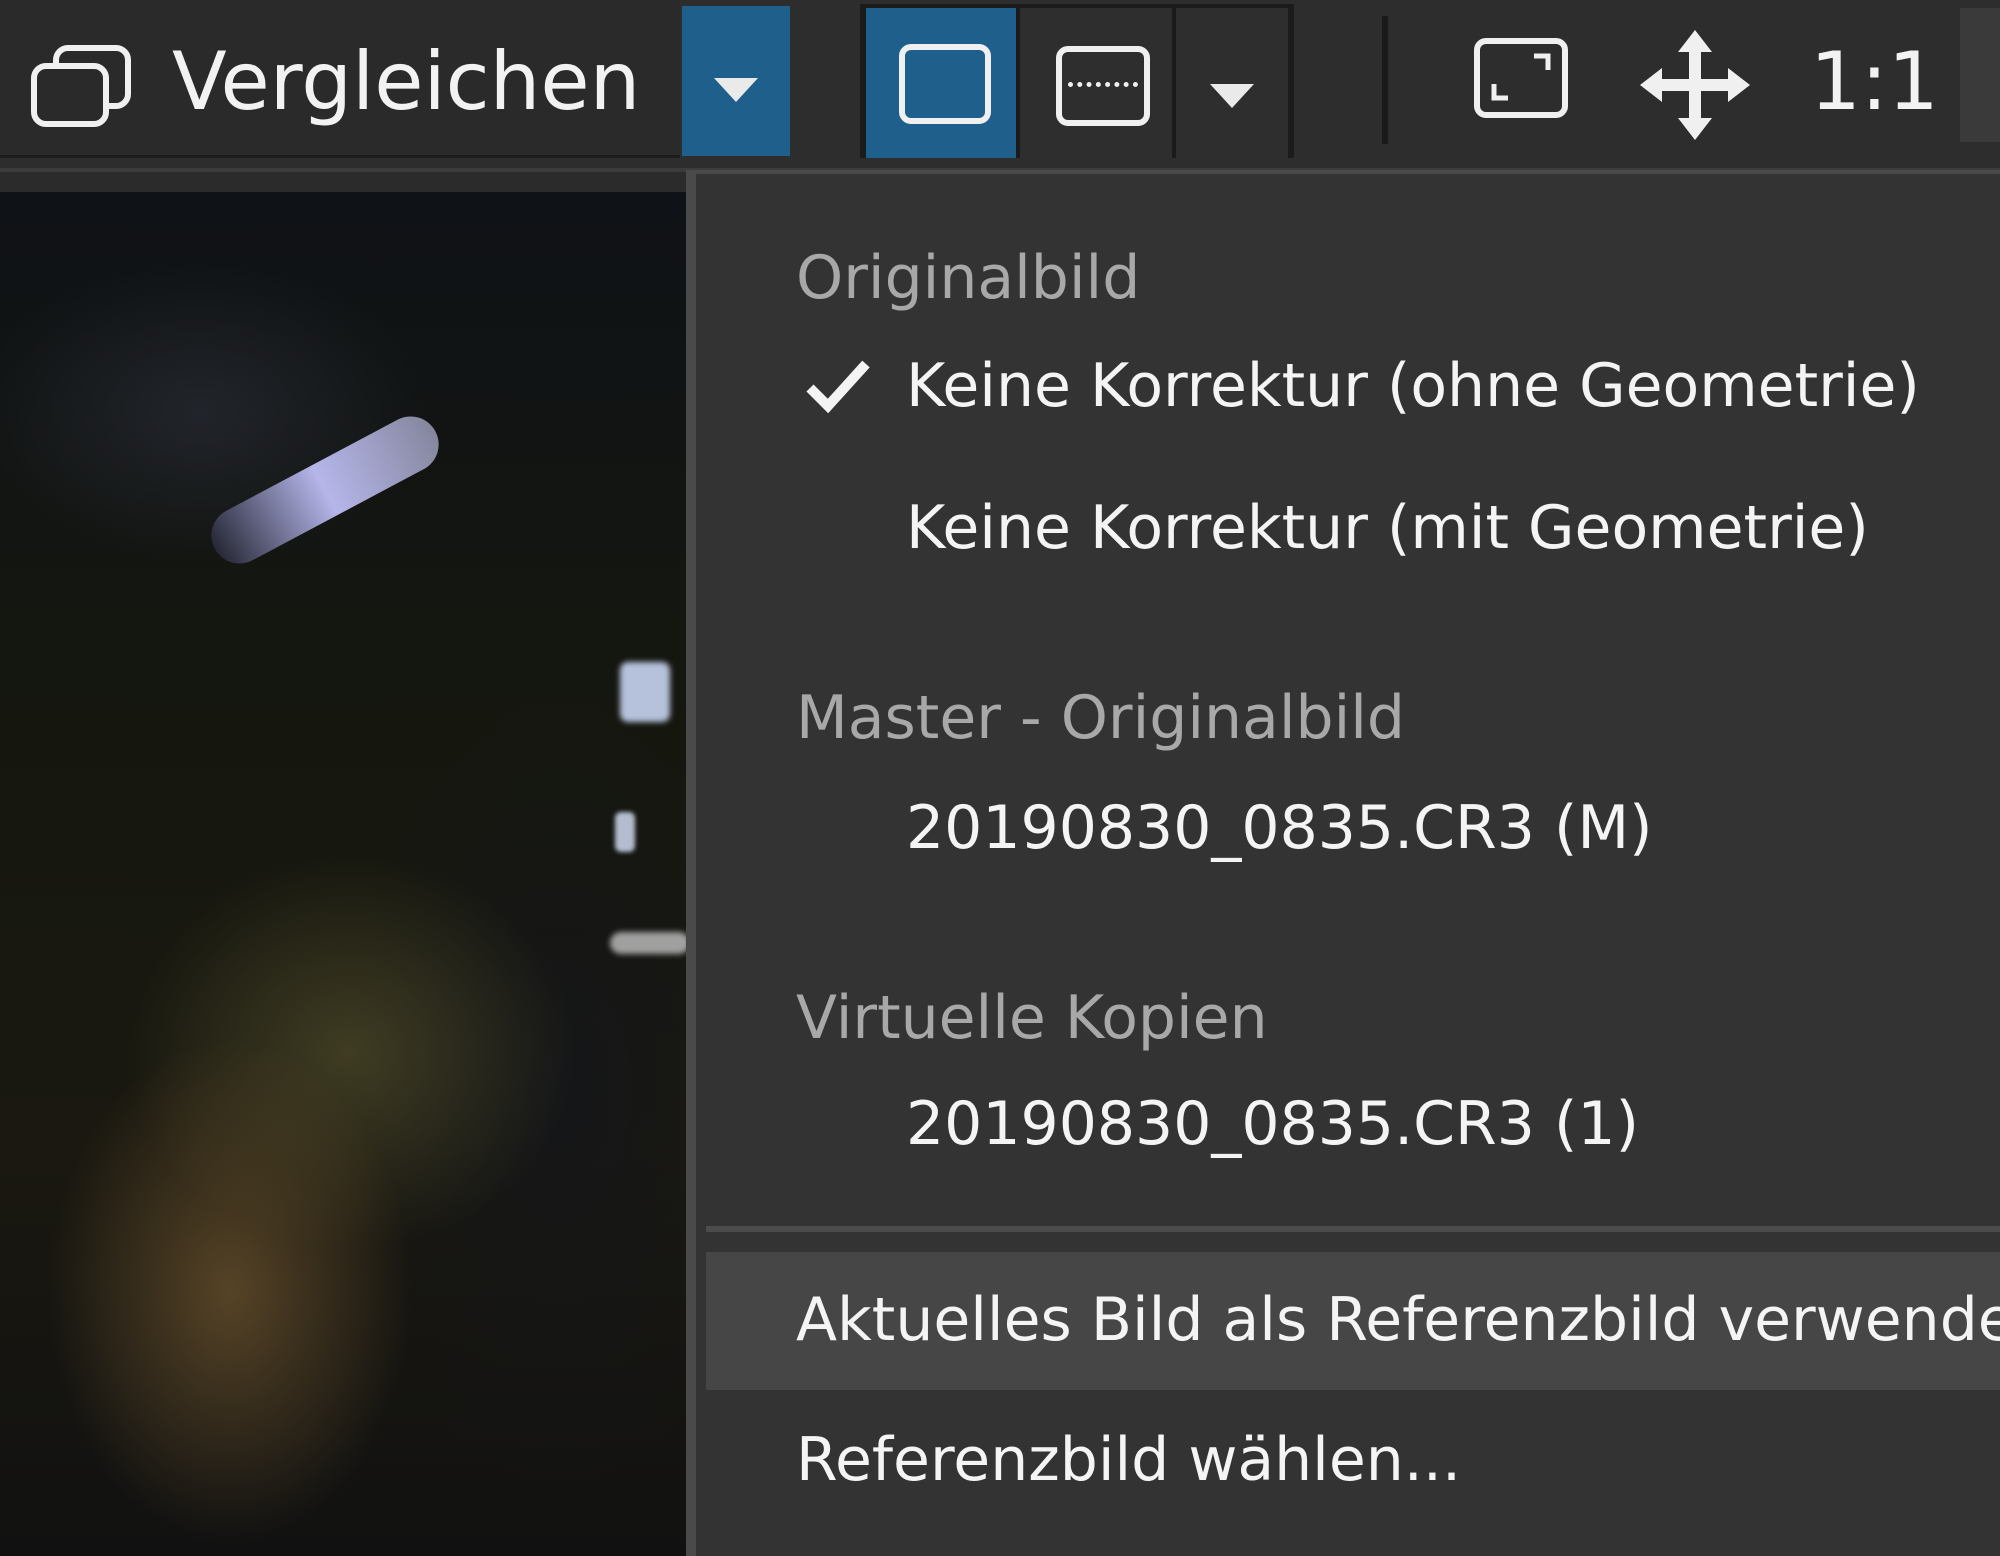  Describe the element at coordinates (1874, 82) in the screenshot. I see `zoom-1-1-button: 1:1` at that location.